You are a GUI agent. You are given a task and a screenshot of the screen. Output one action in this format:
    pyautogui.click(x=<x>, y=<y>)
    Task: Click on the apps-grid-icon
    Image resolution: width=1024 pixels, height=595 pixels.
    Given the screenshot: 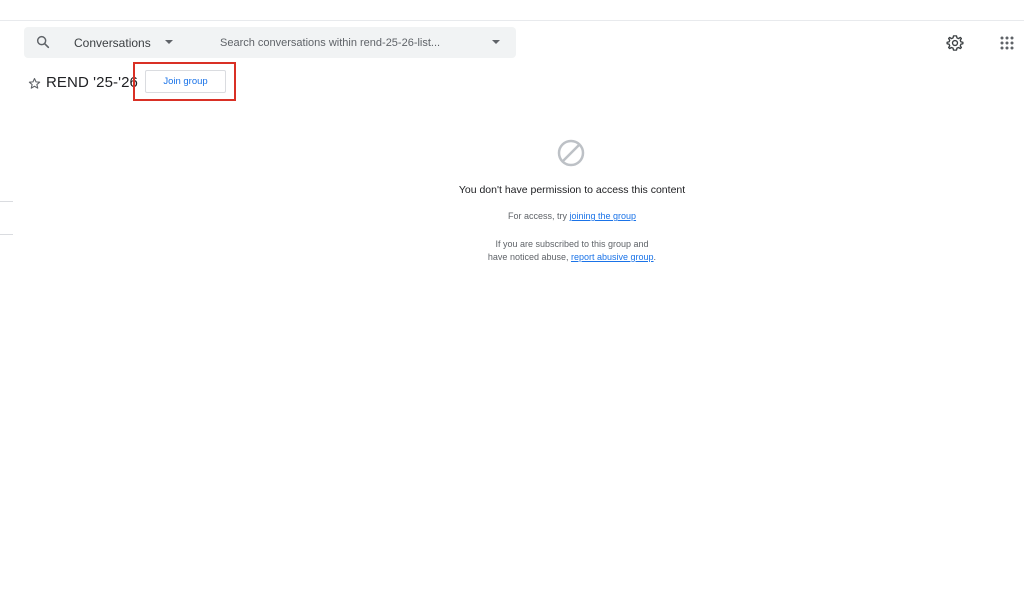 What is the action you would take?
    pyautogui.click(x=1007, y=43)
    